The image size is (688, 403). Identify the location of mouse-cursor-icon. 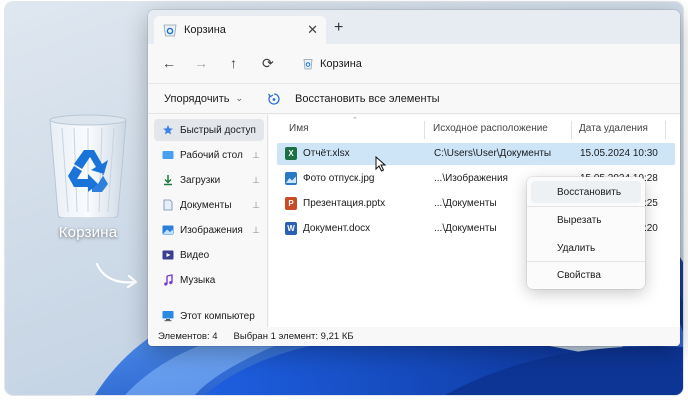
(381, 164).